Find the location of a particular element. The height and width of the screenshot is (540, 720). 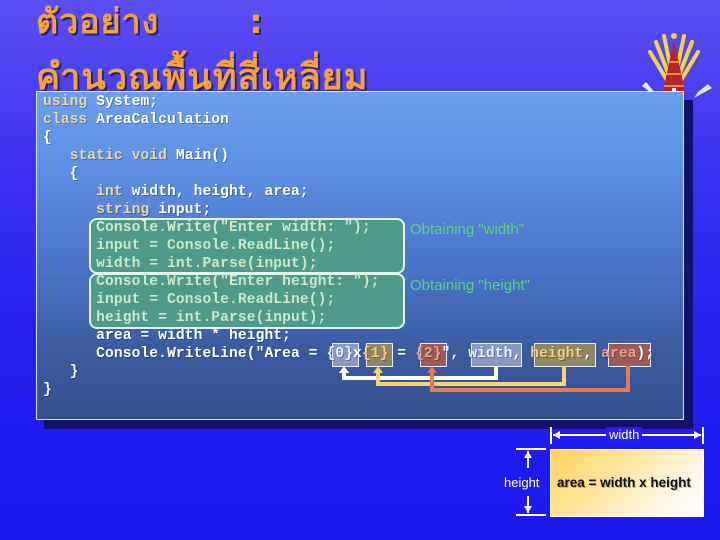

width-dimension-label: width is located at coordinates (624, 434).